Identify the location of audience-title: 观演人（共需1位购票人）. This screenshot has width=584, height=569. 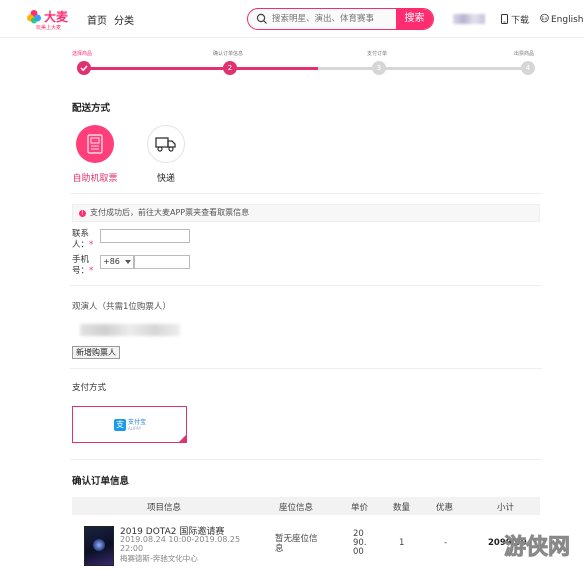
(121, 307).